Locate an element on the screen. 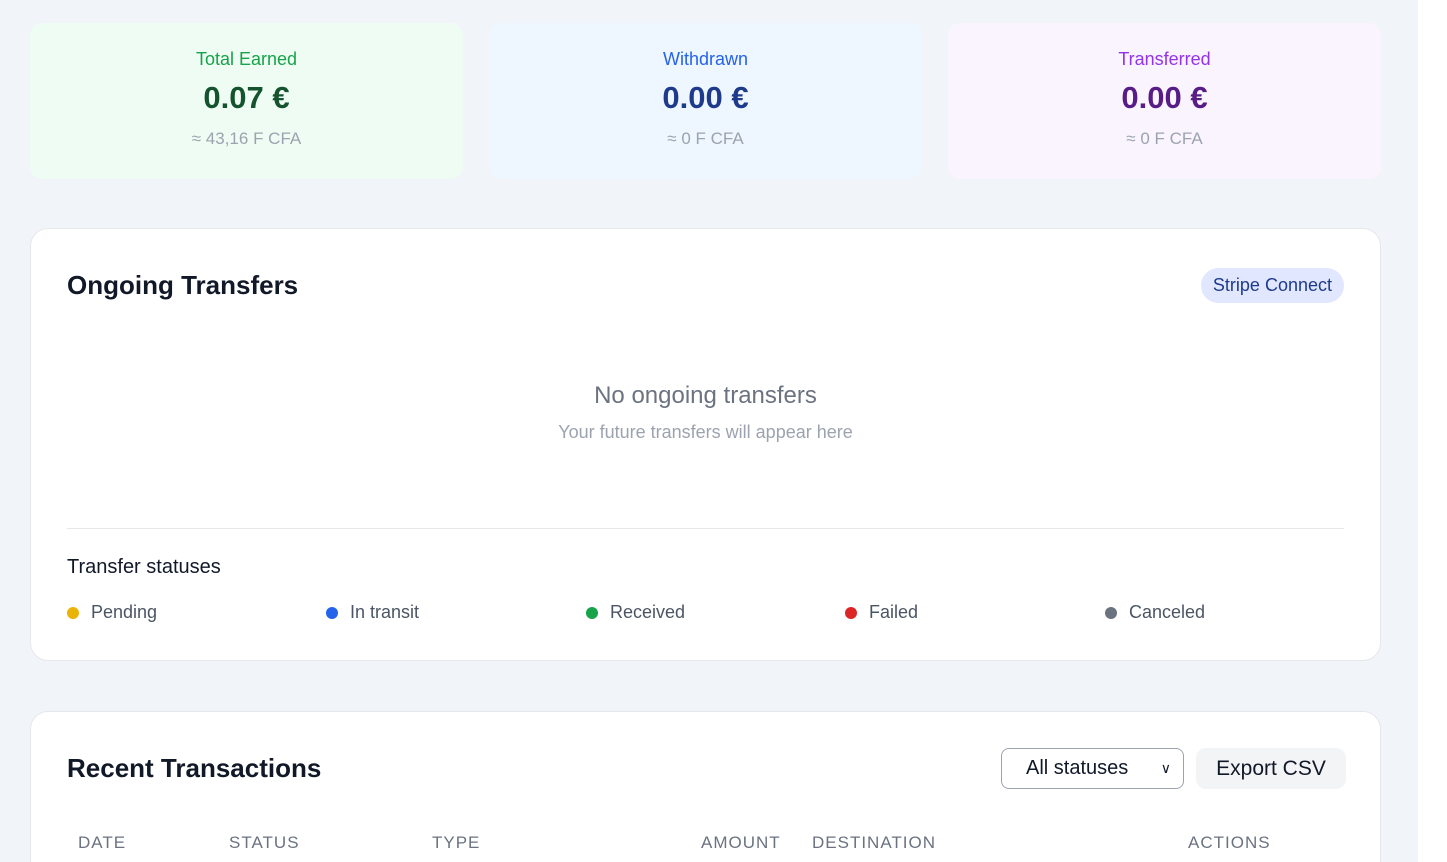 The height and width of the screenshot is (862, 1447). legend-label: Pending is located at coordinates (124, 612).